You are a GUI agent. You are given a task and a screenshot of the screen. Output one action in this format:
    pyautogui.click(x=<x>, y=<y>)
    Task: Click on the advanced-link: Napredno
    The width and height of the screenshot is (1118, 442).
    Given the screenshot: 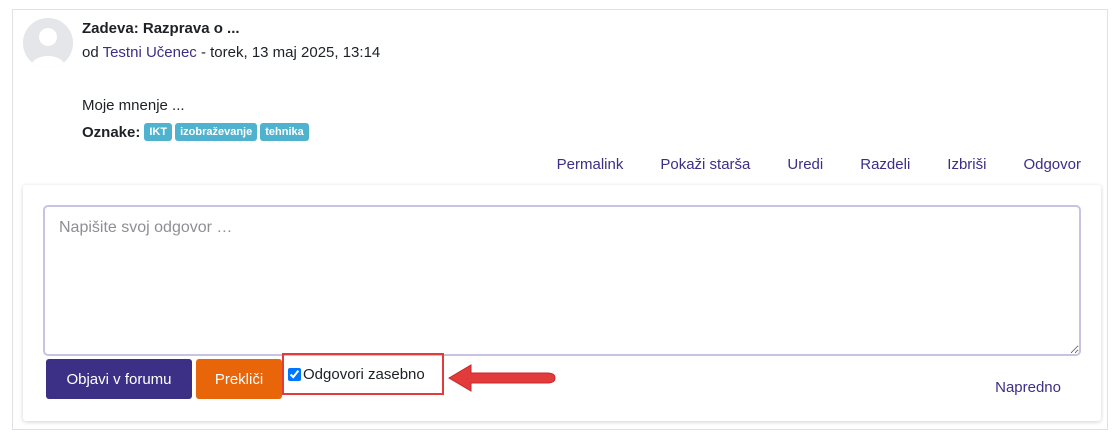 What is the action you would take?
    pyautogui.click(x=1028, y=387)
    